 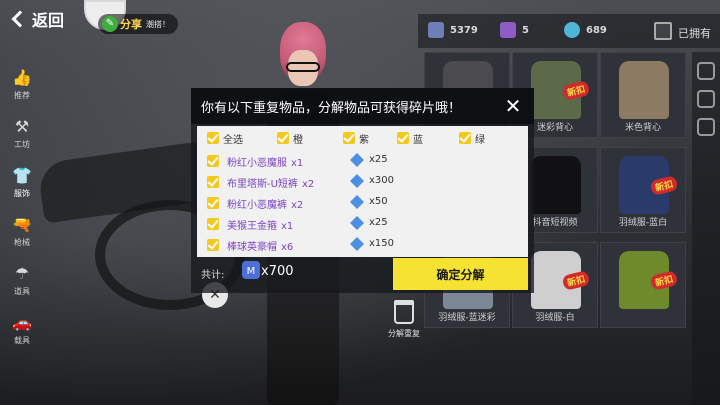 I want to click on wardrobe-icon, so click(x=706, y=127).